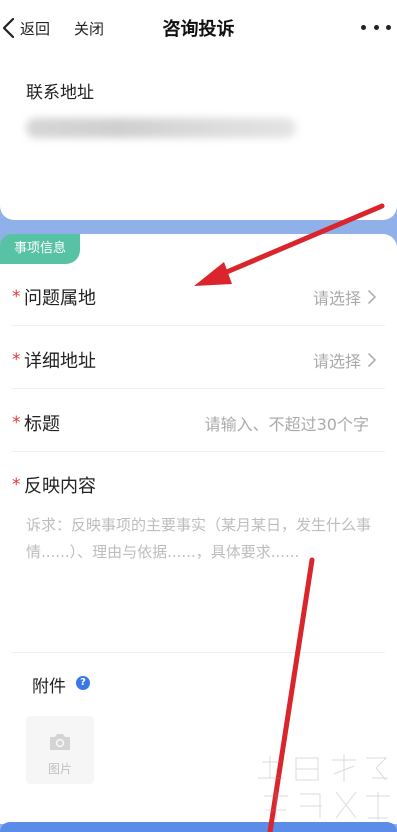 The image size is (397, 832). Describe the element at coordinates (198, 827) in the screenshot. I see `bottom-submit-bar` at that location.